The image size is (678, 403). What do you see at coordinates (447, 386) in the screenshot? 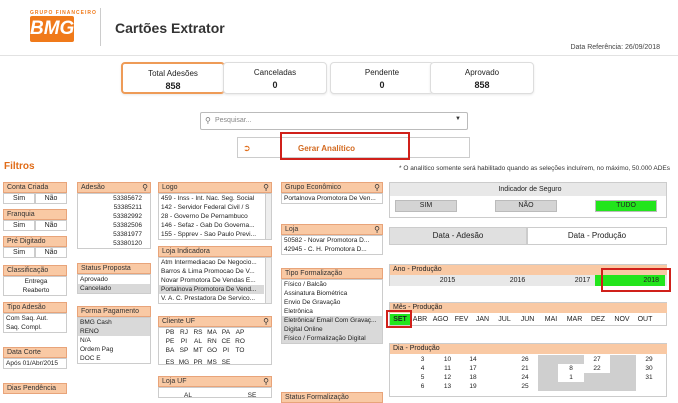
I see `dia-option: 13` at bounding box center [447, 386].